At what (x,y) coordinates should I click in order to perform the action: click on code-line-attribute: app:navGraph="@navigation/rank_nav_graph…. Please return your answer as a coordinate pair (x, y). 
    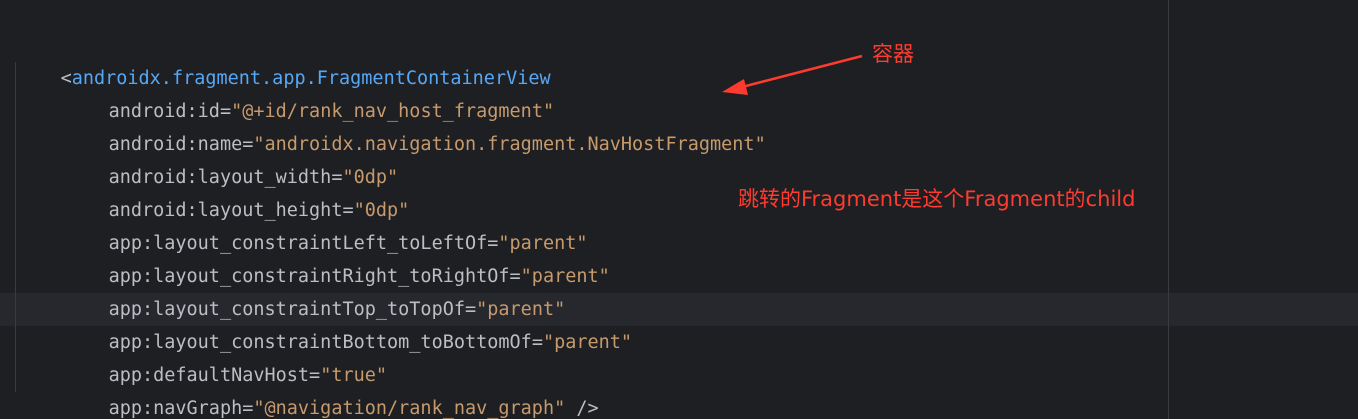
    Looking at the image, I should click on (331, 389).